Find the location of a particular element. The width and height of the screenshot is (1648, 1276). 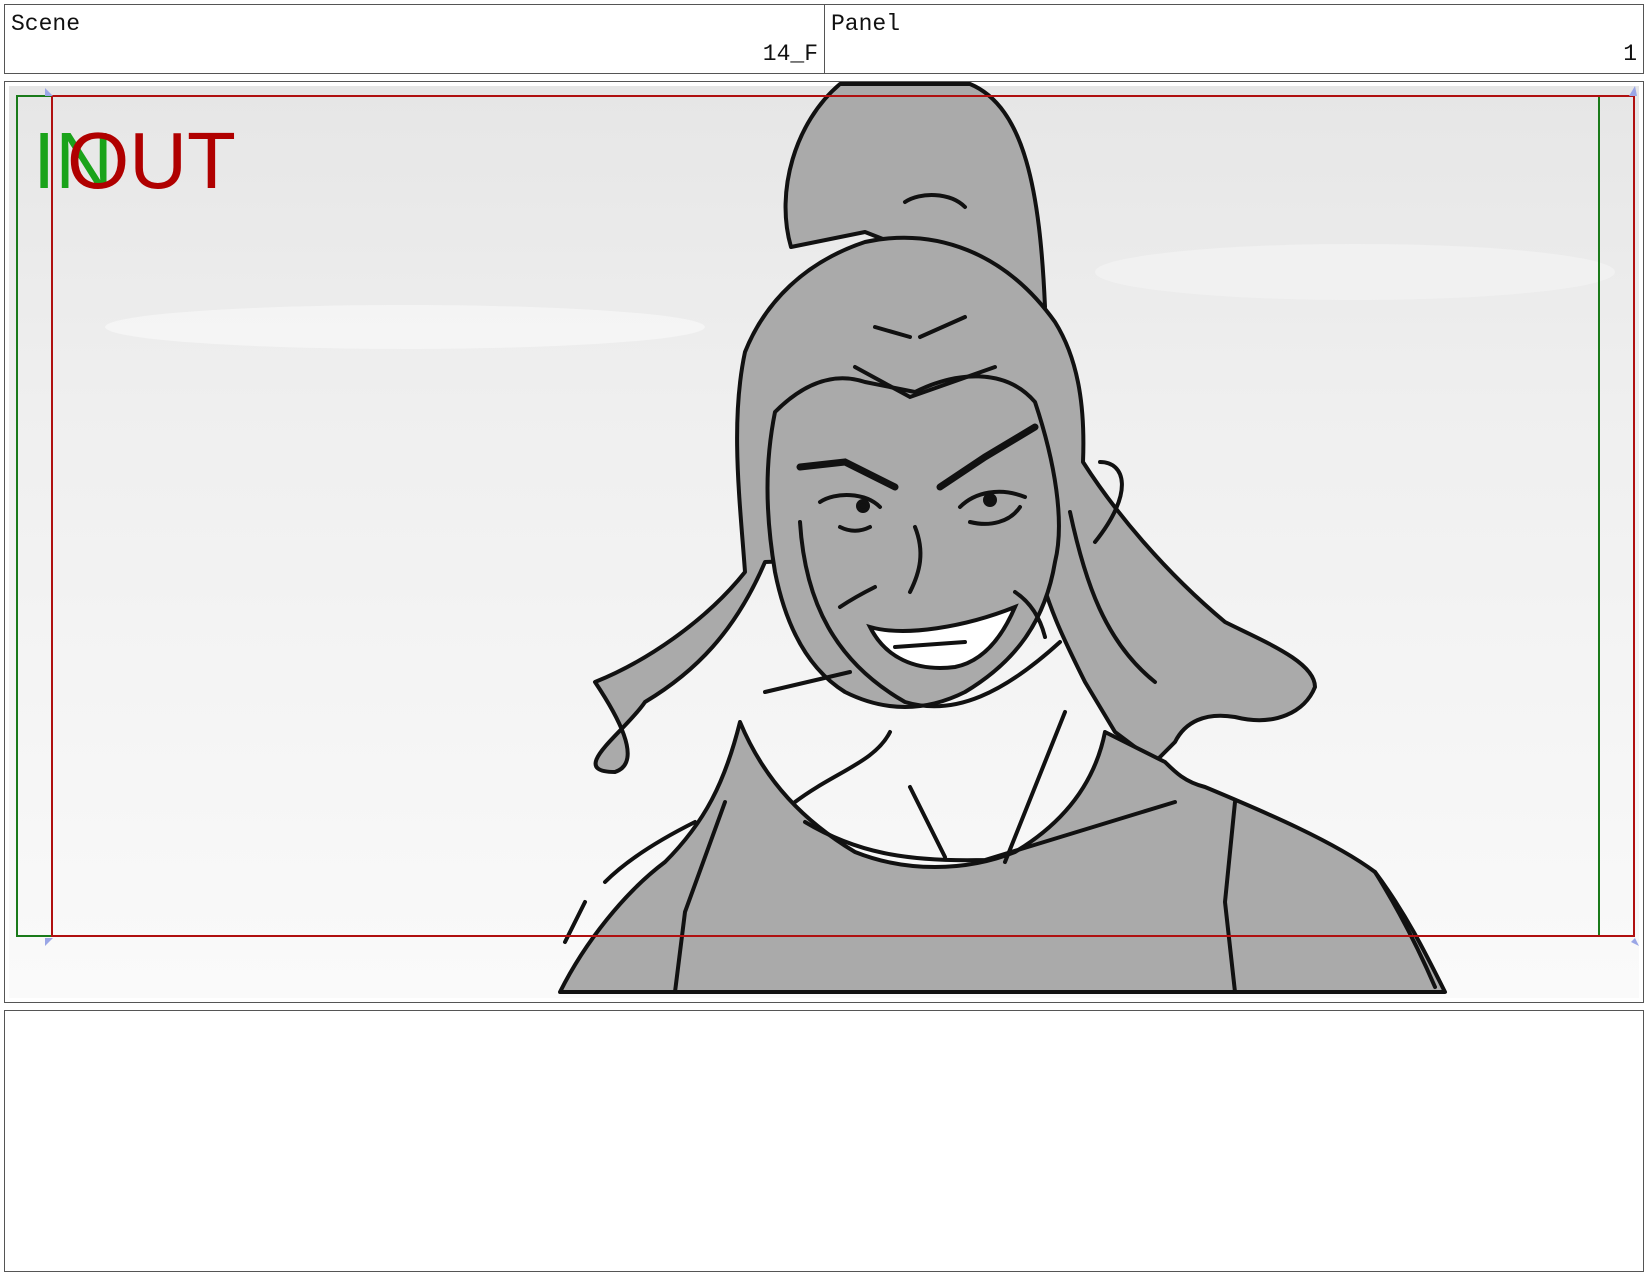

scene-cell: Scene 14_F is located at coordinates (415, 39).